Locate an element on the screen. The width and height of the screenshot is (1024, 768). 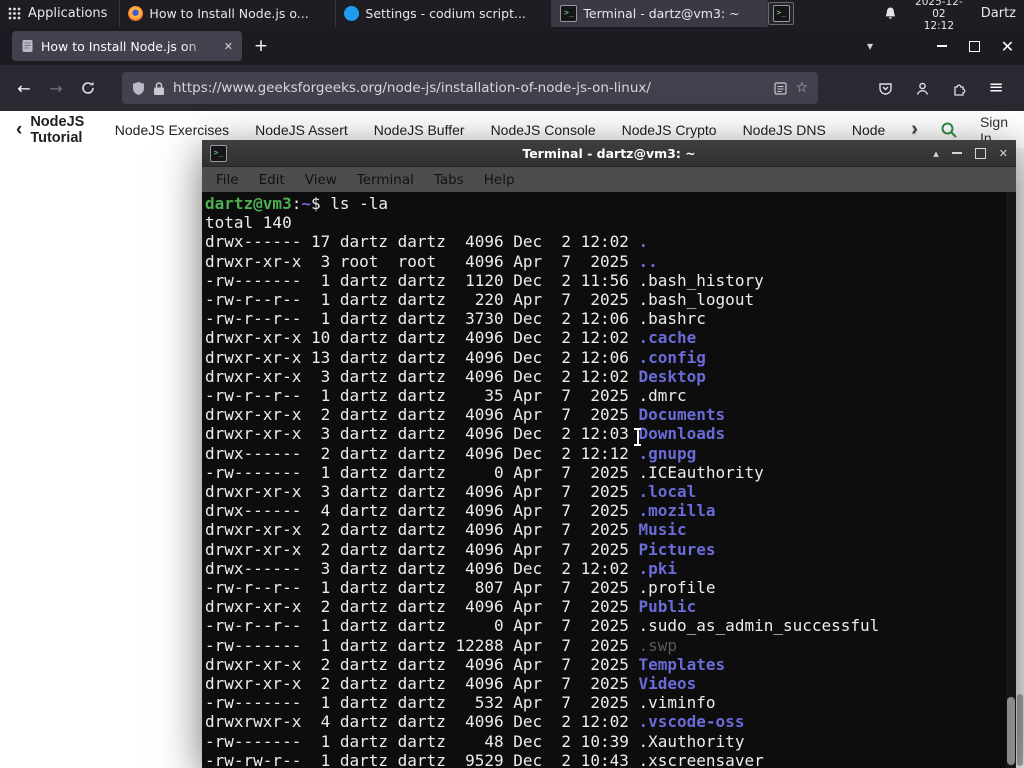
file-name: Music is located at coordinates (662, 530).